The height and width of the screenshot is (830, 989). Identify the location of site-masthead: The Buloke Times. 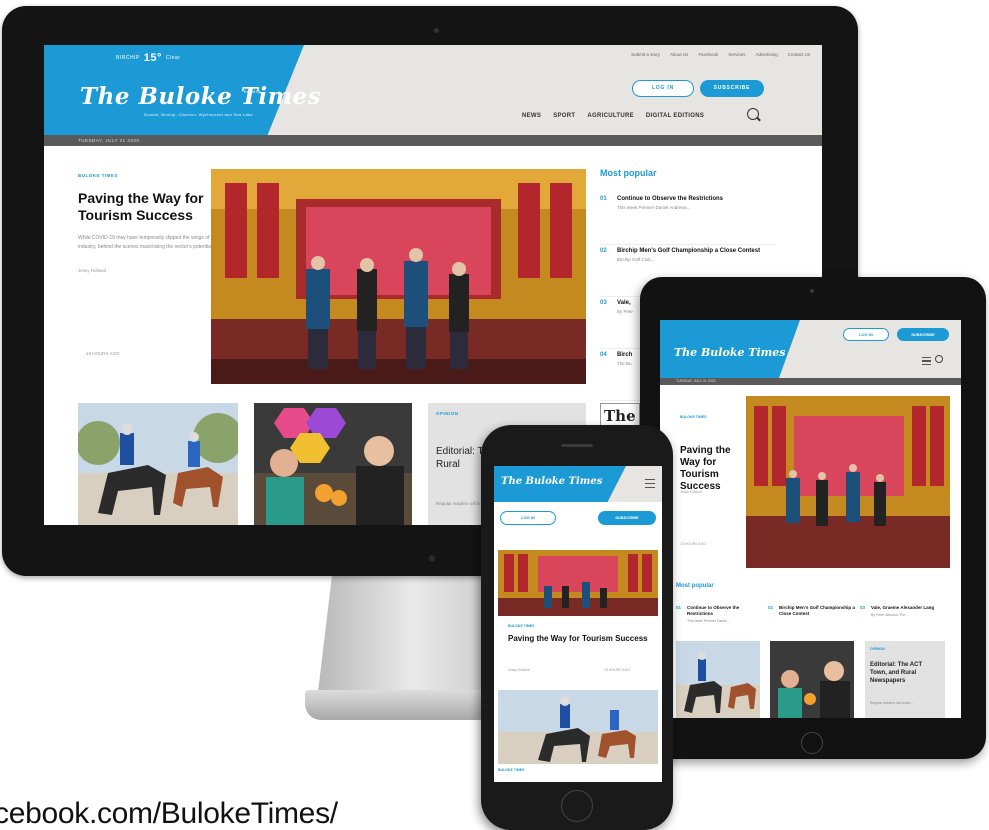
(200, 96).